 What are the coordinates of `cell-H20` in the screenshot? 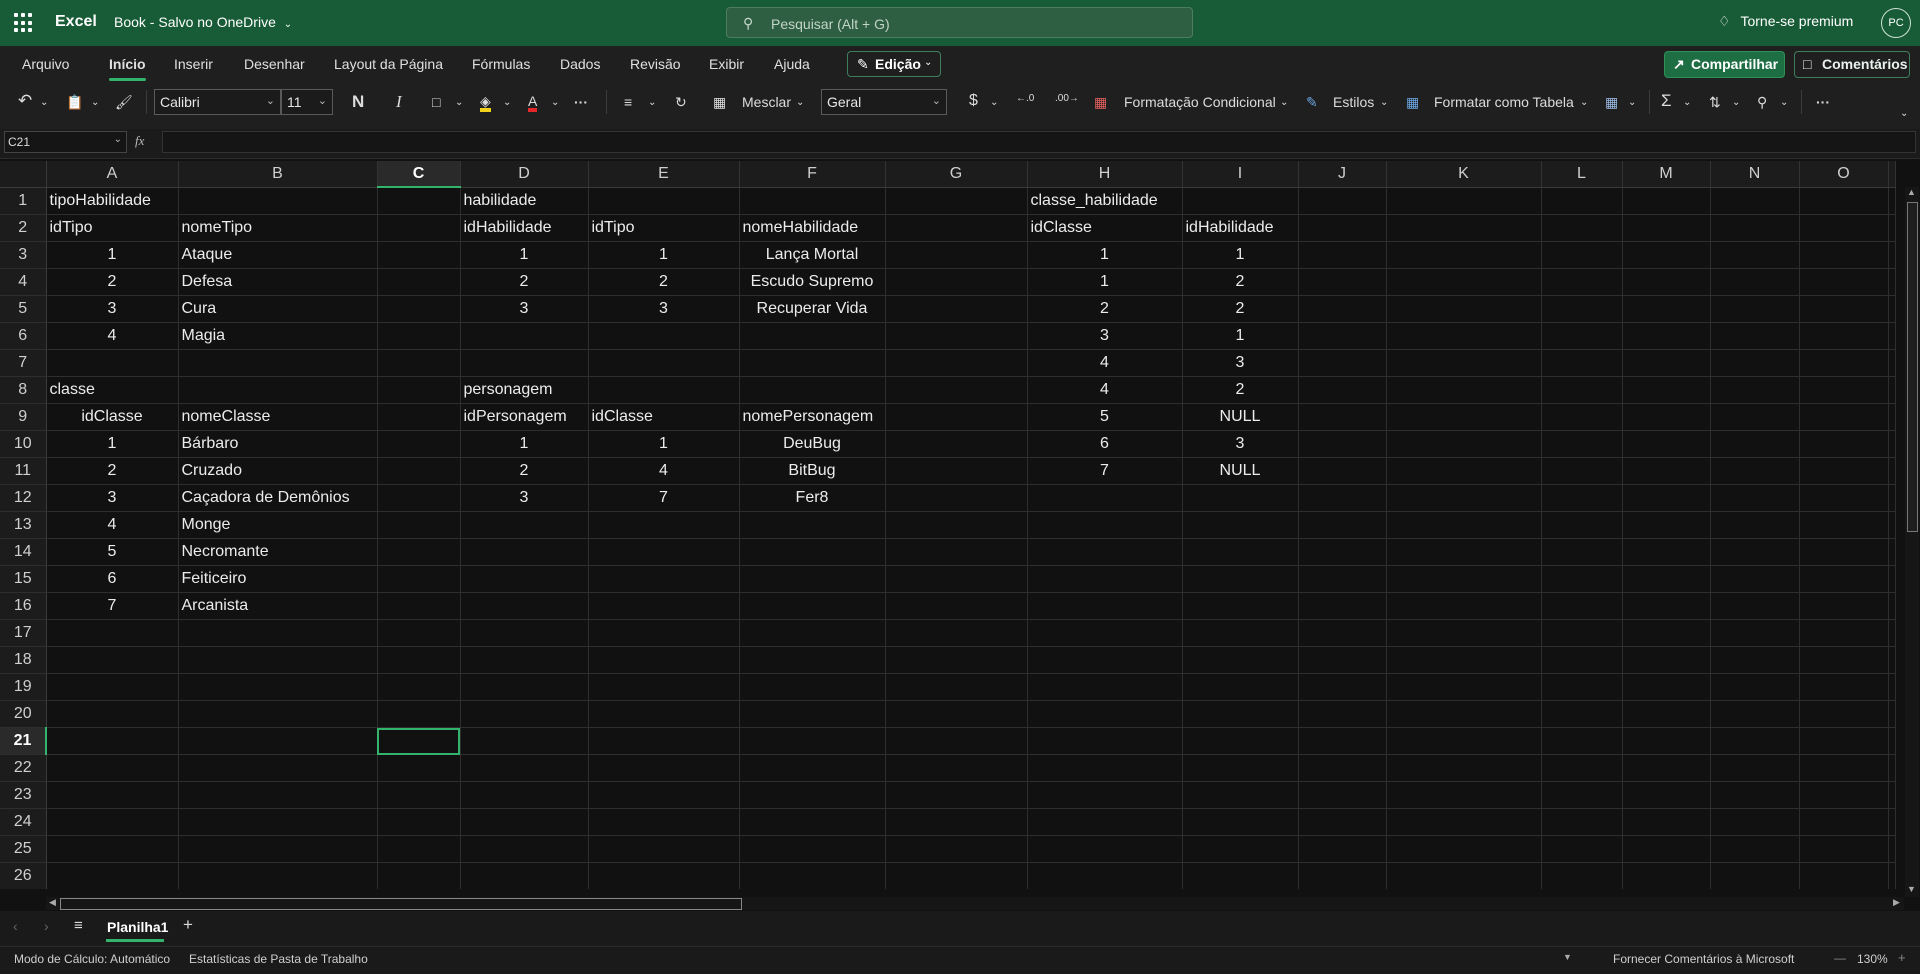 It's located at (1105, 714).